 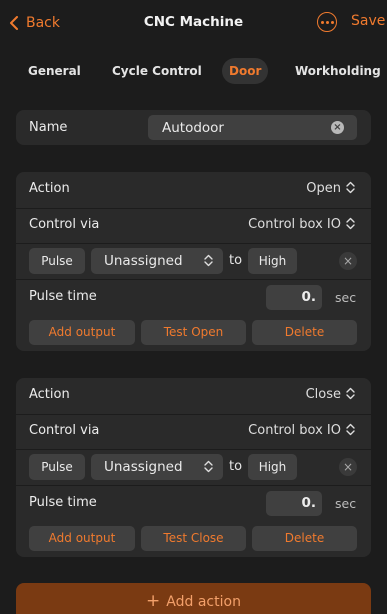 I want to click on add-action-label: Add action, so click(x=203, y=602).